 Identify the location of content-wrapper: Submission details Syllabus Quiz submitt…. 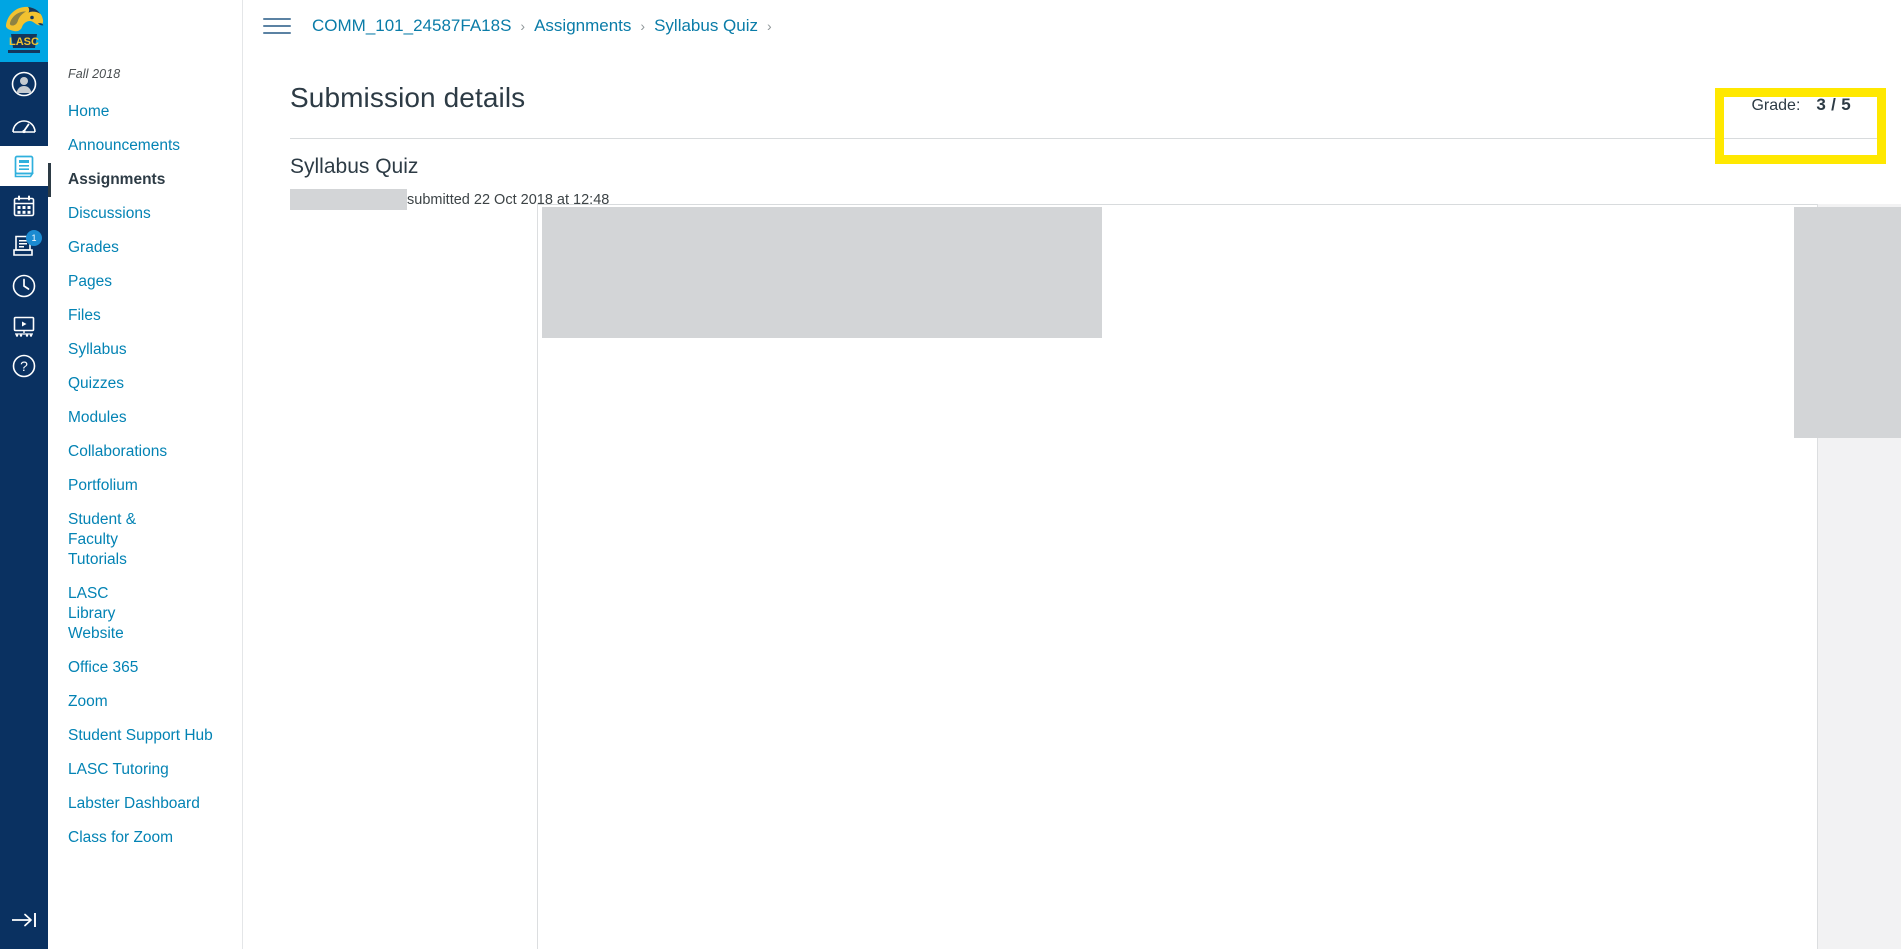
(1072, 146).